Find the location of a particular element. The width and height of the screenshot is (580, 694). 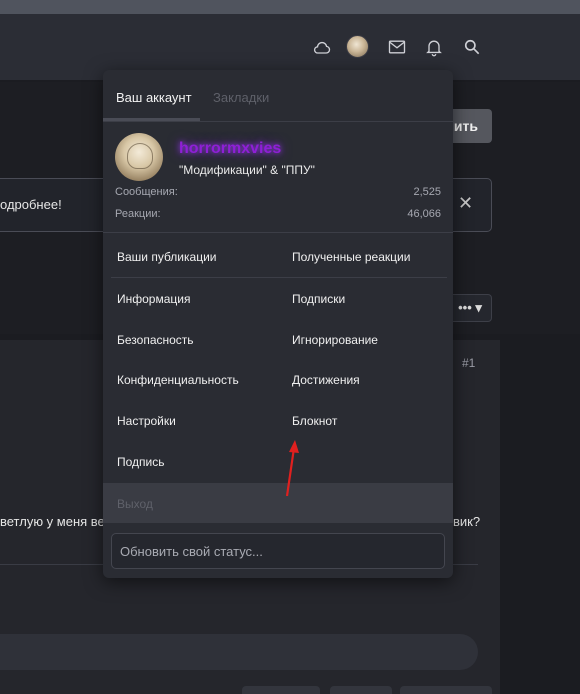

menu-link-following: Подписки is located at coordinates (318, 299).